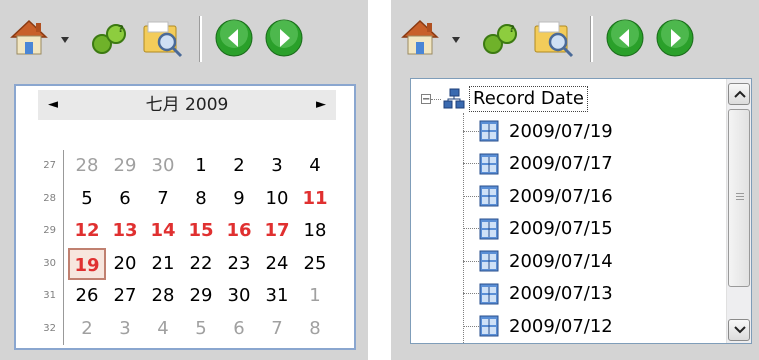 Image resolution: width=759 pixels, height=360 pixels. What do you see at coordinates (49, 198) in the screenshot?
I see `week-number: 28` at bounding box center [49, 198].